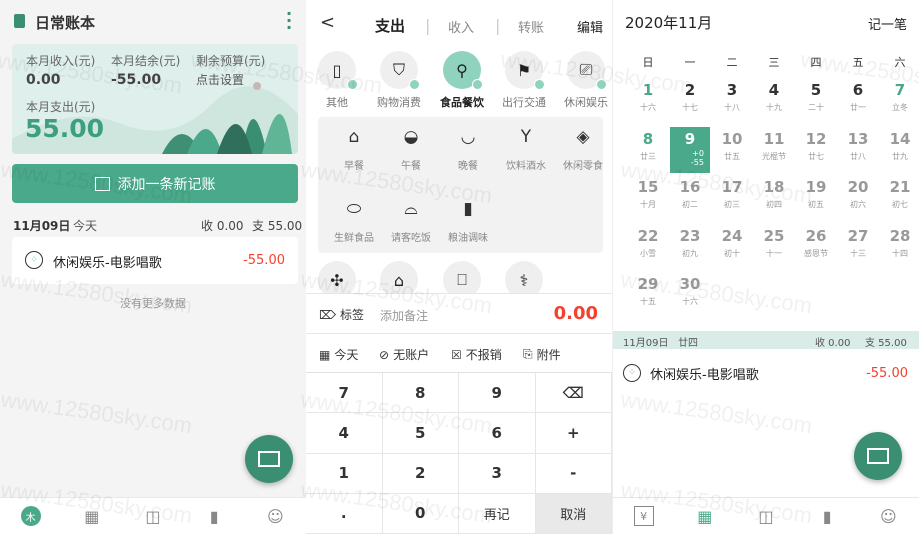 This screenshot has height=534, width=919. Describe the element at coordinates (497, 393) in the screenshot. I see `keypad-key: 9` at that location.